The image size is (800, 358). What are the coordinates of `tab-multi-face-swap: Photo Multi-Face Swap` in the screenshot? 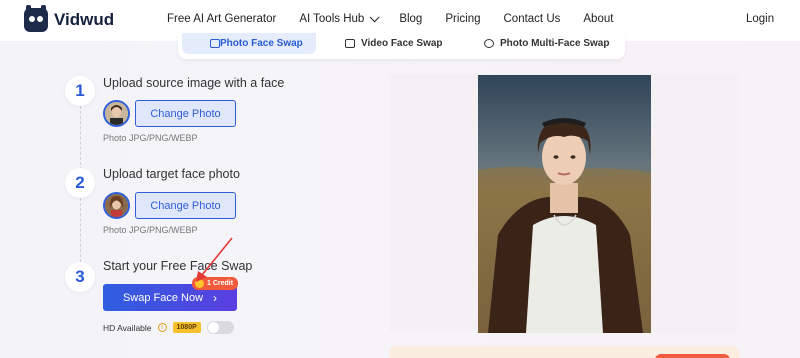 It's located at (546, 43).